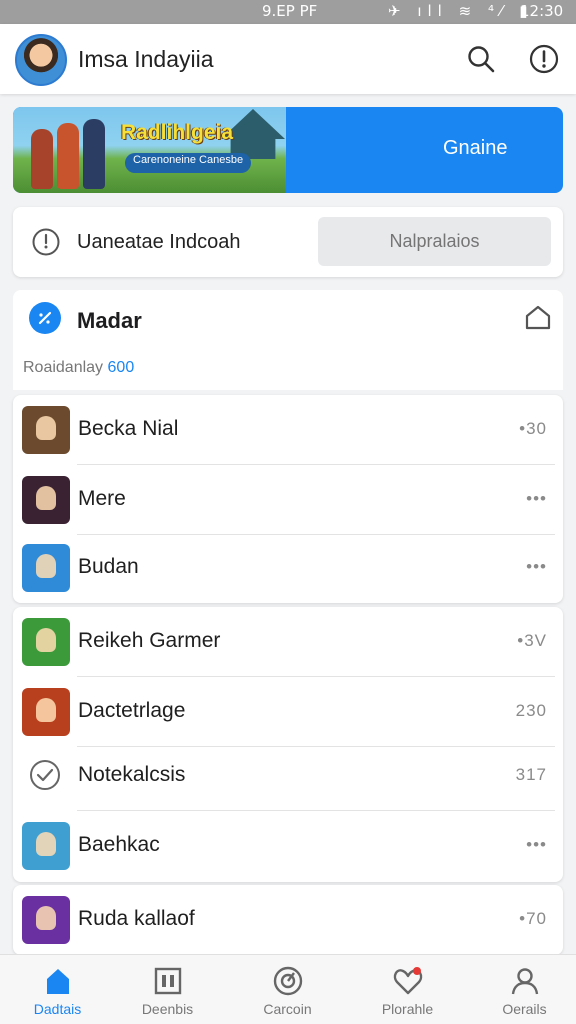  Describe the element at coordinates (168, 981) in the screenshot. I see `store-icon` at that location.